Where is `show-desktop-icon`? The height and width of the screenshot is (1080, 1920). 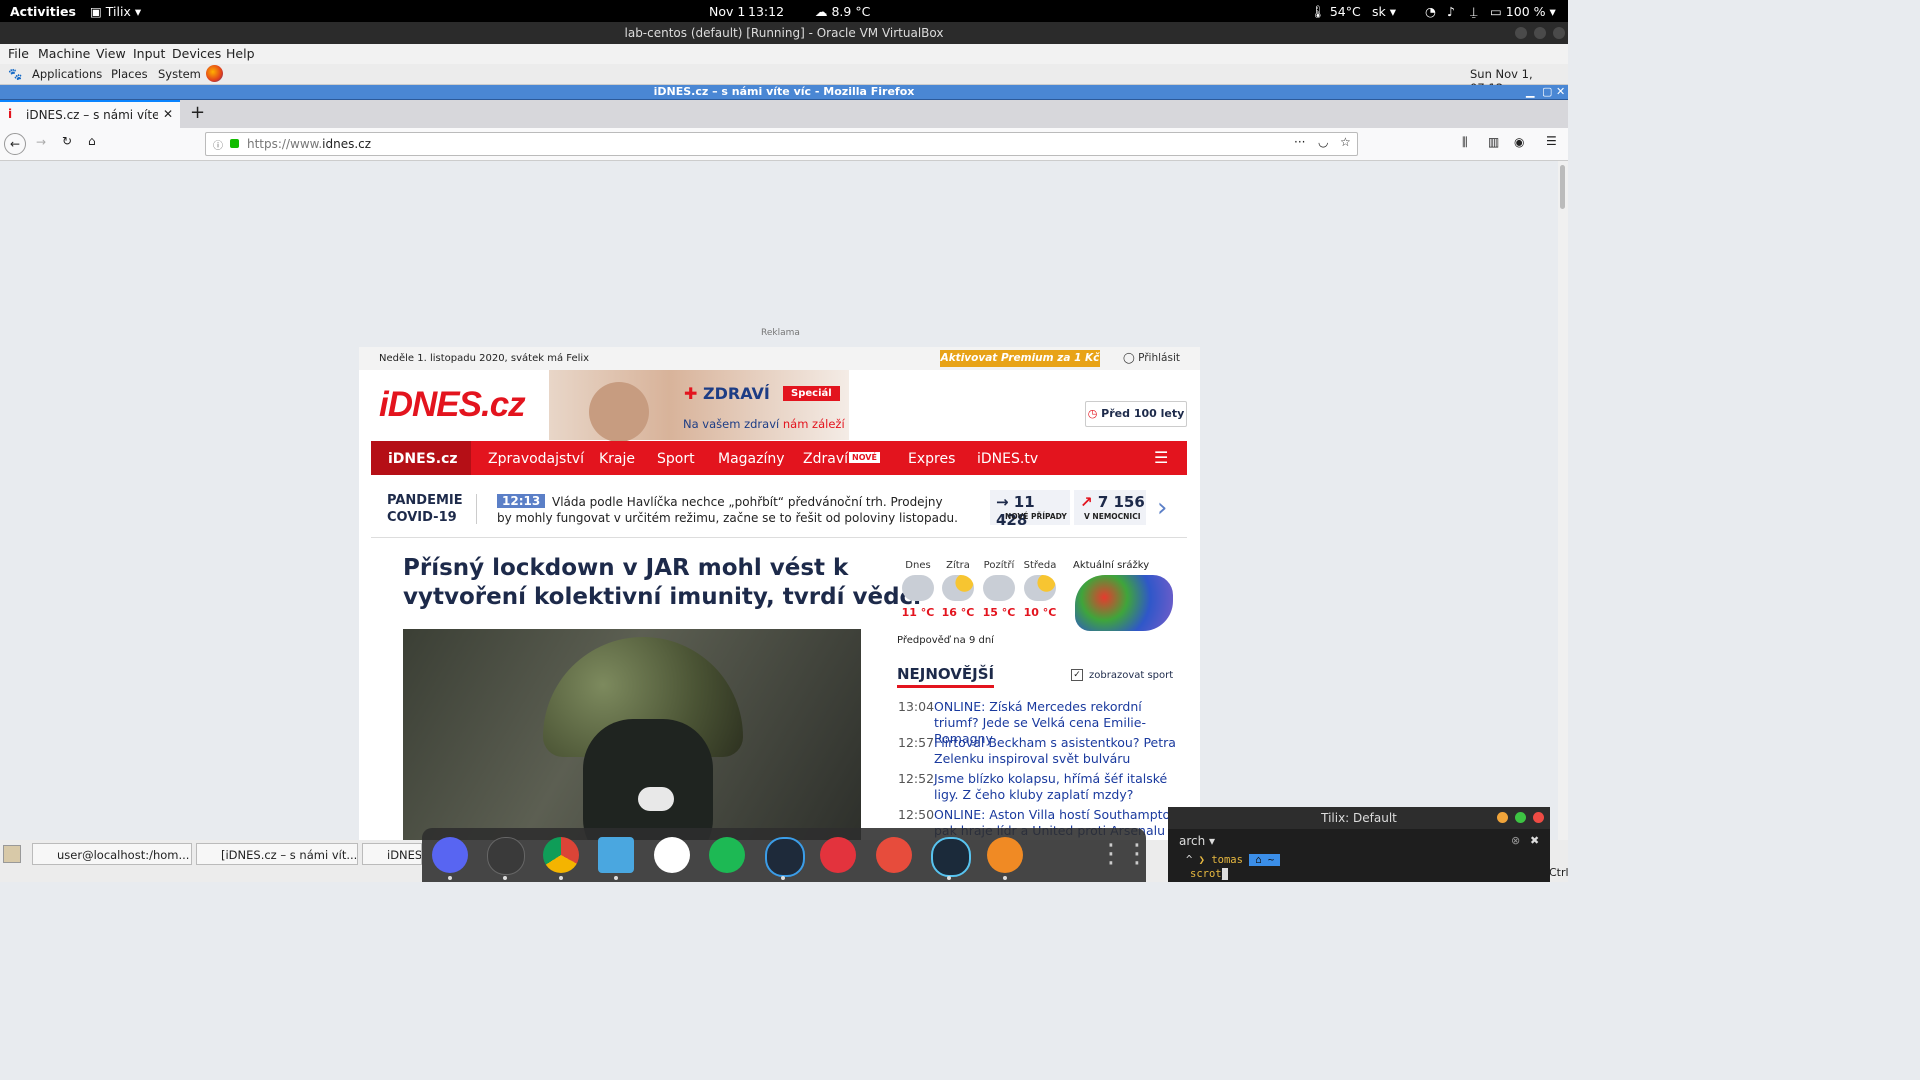
show-desktop-icon is located at coordinates (12, 854).